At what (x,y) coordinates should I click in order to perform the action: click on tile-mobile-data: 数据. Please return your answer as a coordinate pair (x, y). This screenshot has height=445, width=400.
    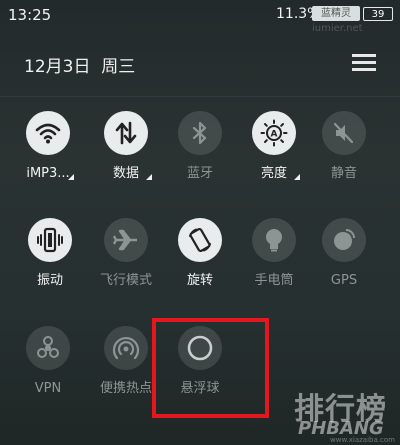
    Looking at the image, I should click on (126, 146).